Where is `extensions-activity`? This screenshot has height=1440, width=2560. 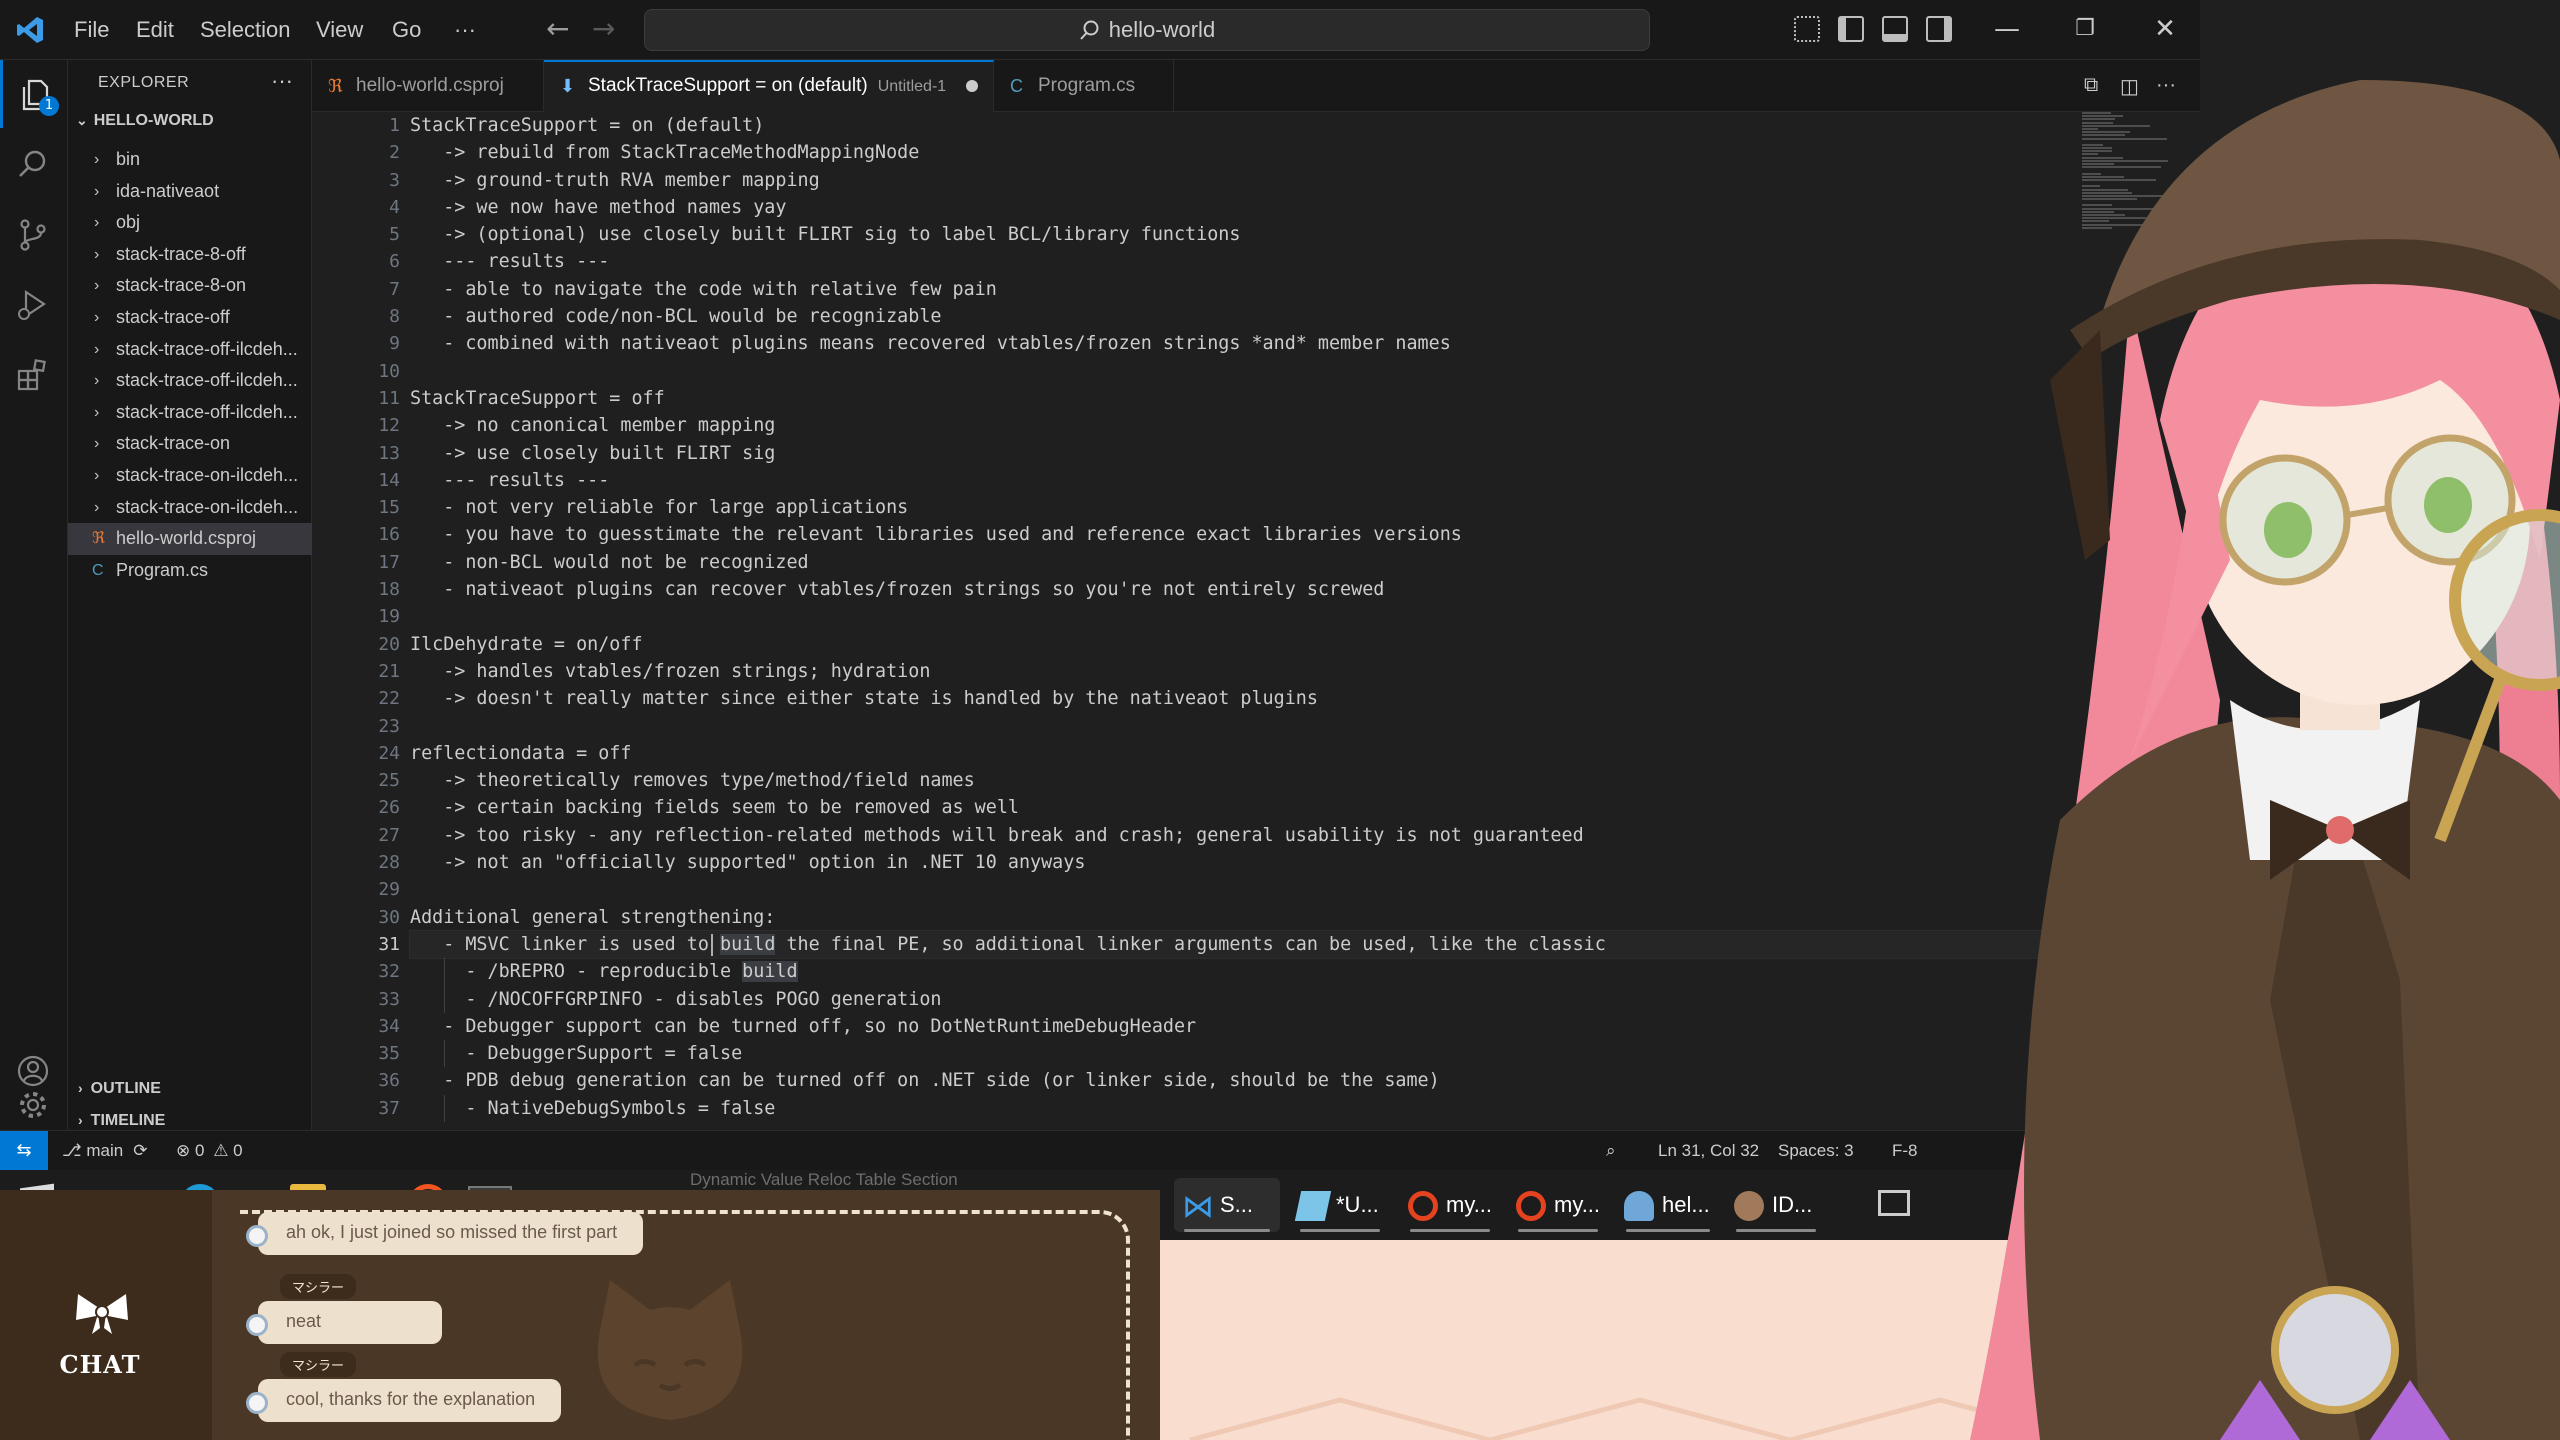 extensions-activity is located at coordinates (34, 374).